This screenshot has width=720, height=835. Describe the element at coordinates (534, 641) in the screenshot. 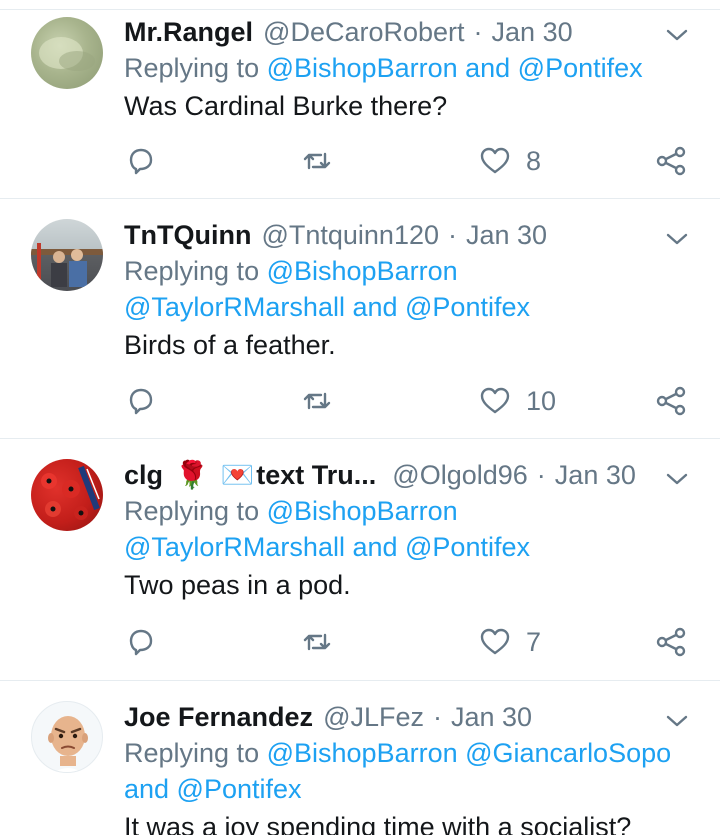

I see `like-count: 7` at that location.